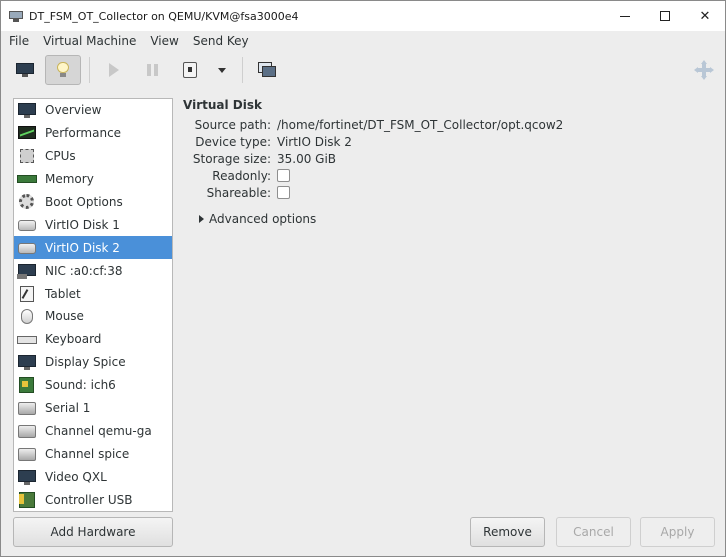  Describe the element at coordinates (201, 219) in the screenshot. I see `chevron-right-icon` at that location.